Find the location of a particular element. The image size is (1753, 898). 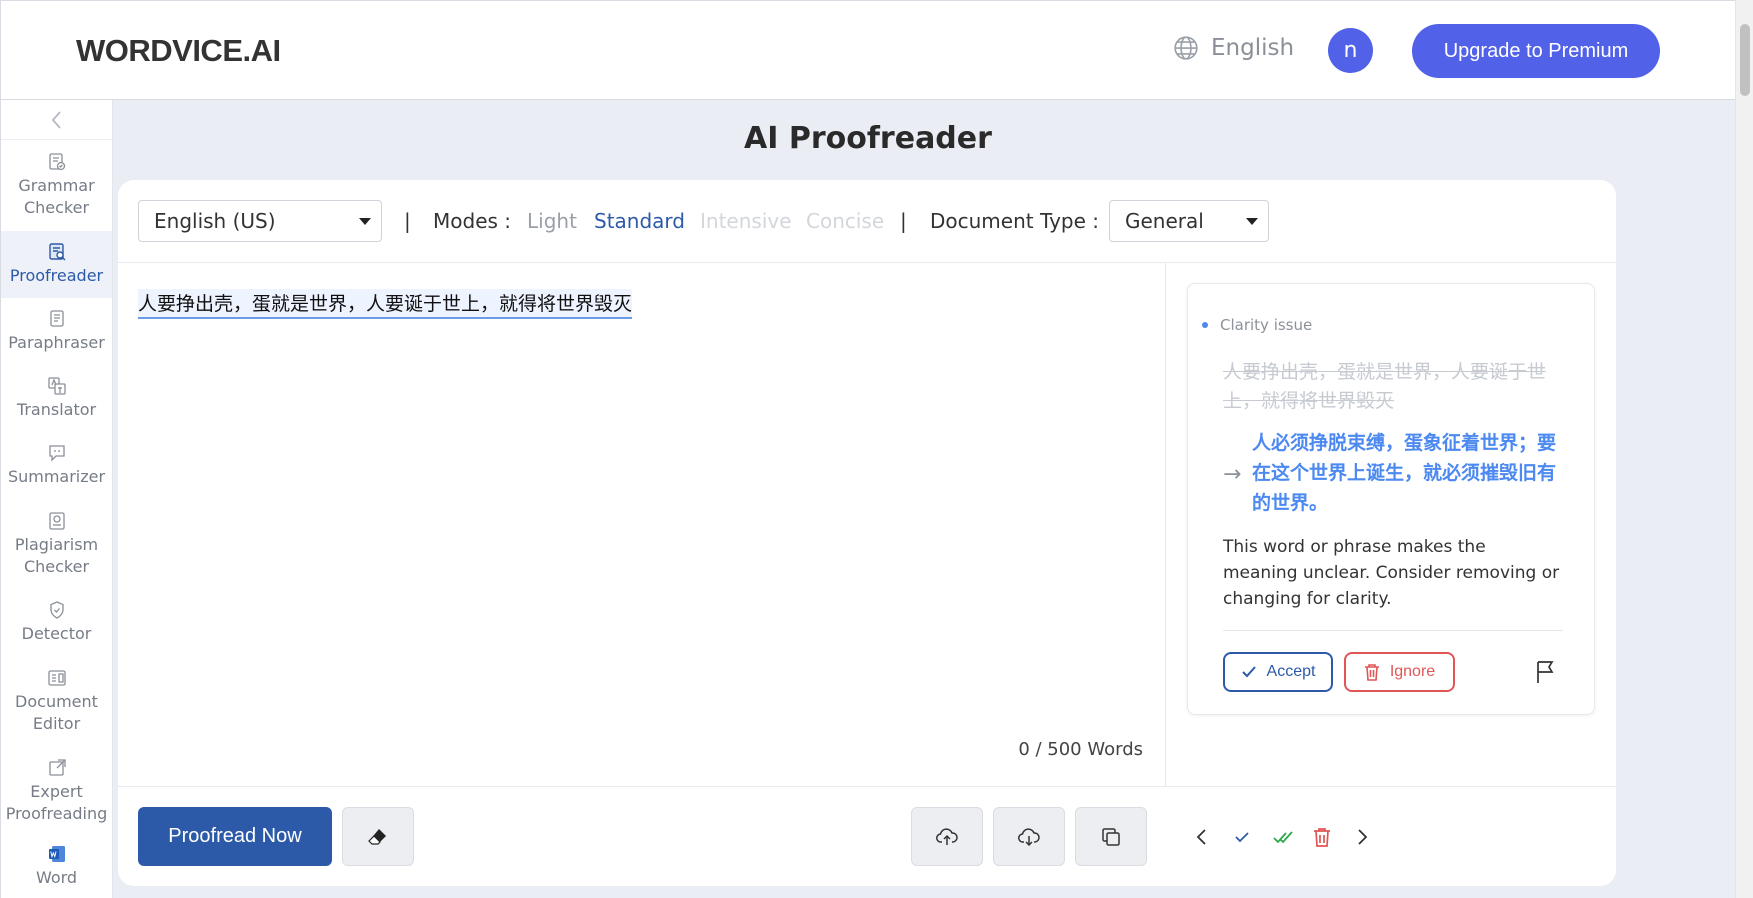

language-label: English is located at coordinates (1253, 48).